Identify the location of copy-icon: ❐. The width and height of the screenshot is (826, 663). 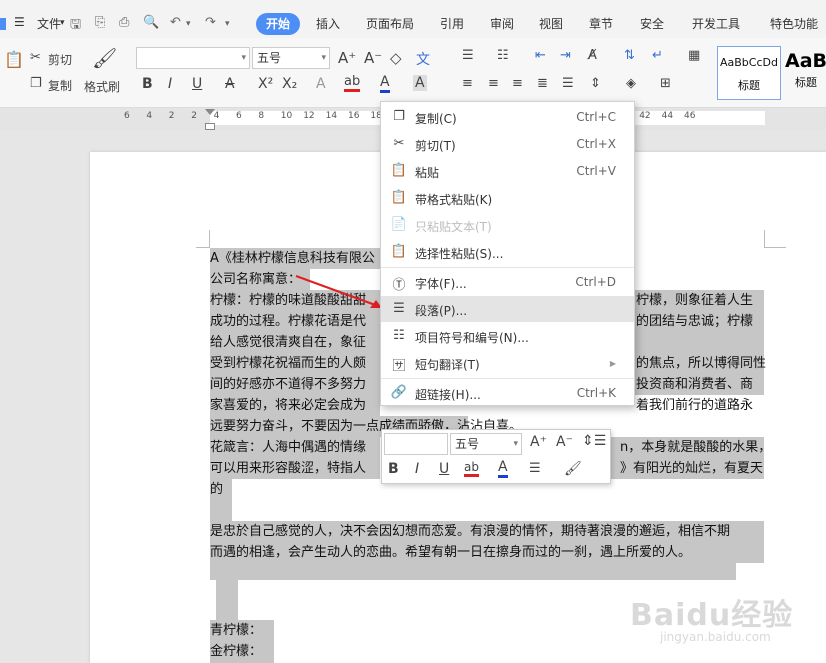
(36, 83).